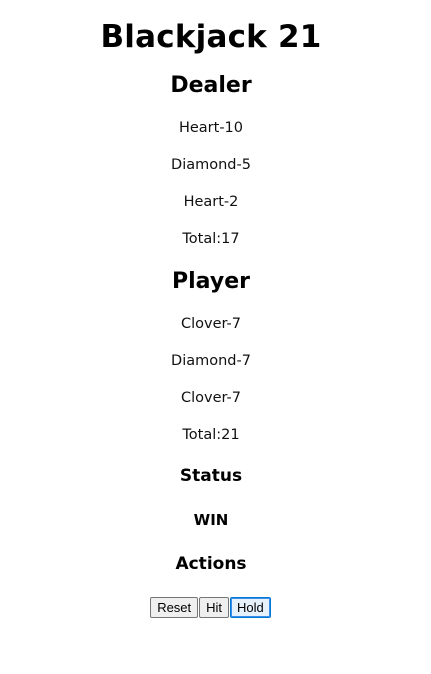  What do you see at coordinates (250, 607) in the screenshot?
I see `hold-button: Hold` at bounding box center [250, 607].